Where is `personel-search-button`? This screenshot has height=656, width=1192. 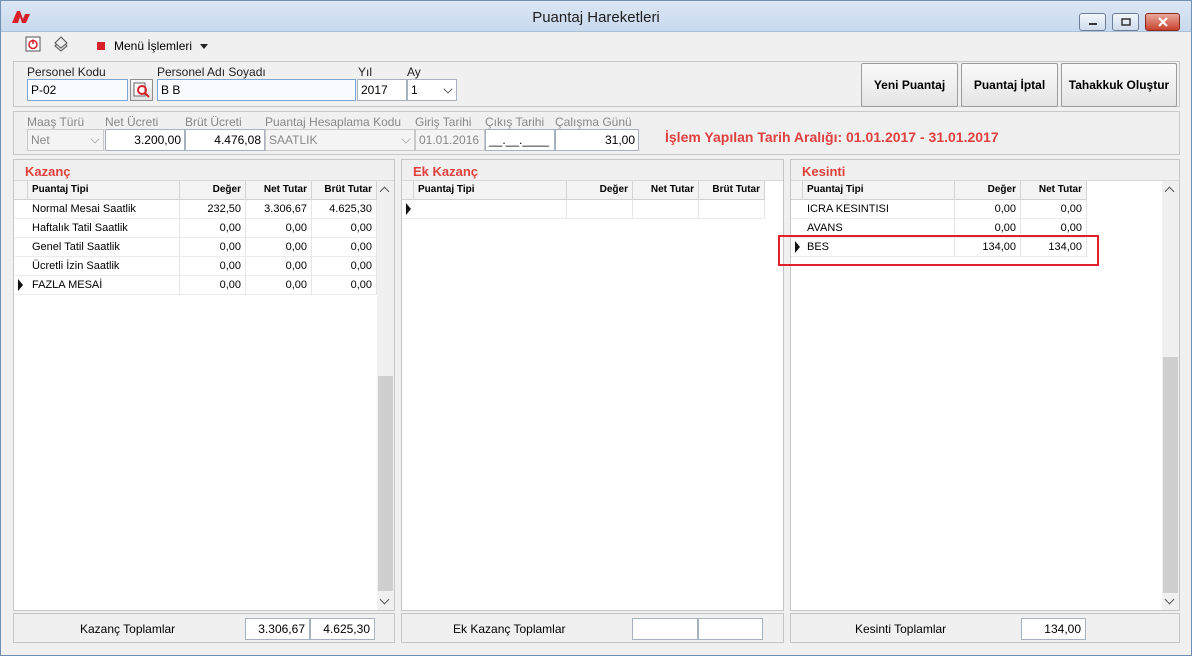 personel-search-button is located at coordinates (141, 90).